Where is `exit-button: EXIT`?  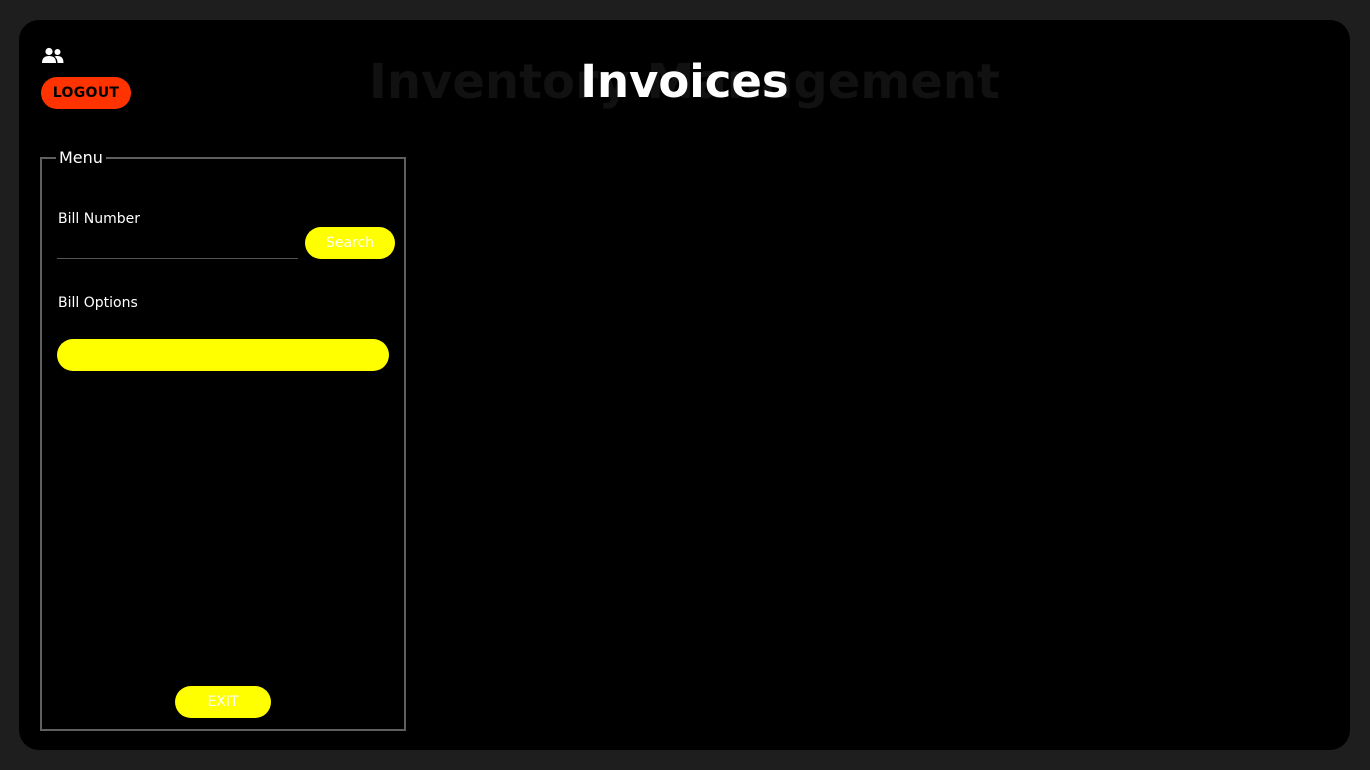
exit-button: EXIT is located at coordinates (223, 702).